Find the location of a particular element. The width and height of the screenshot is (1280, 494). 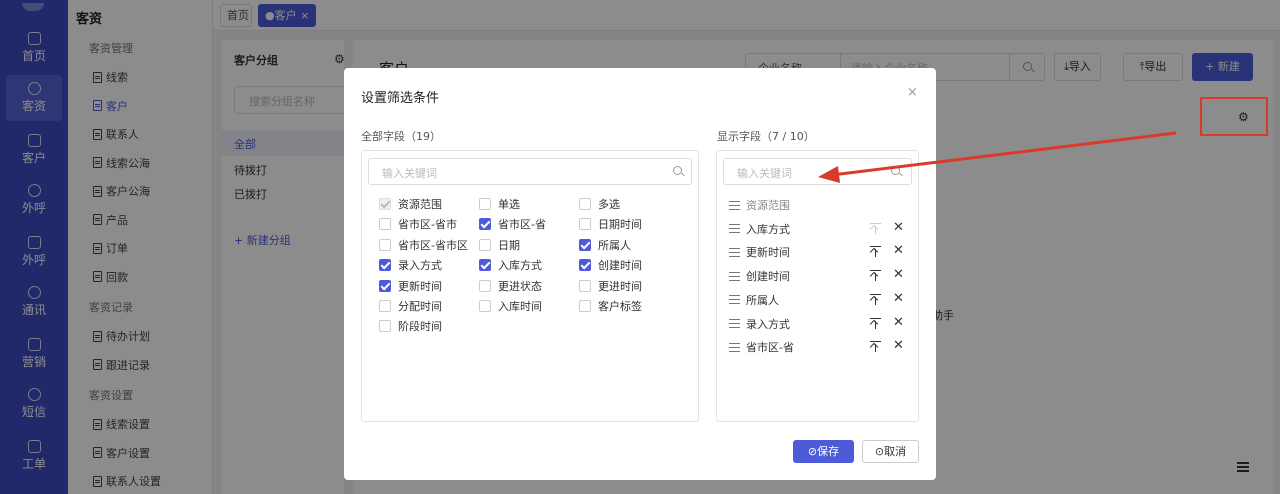

annotation-arrow is located at coordinates (997, 157).